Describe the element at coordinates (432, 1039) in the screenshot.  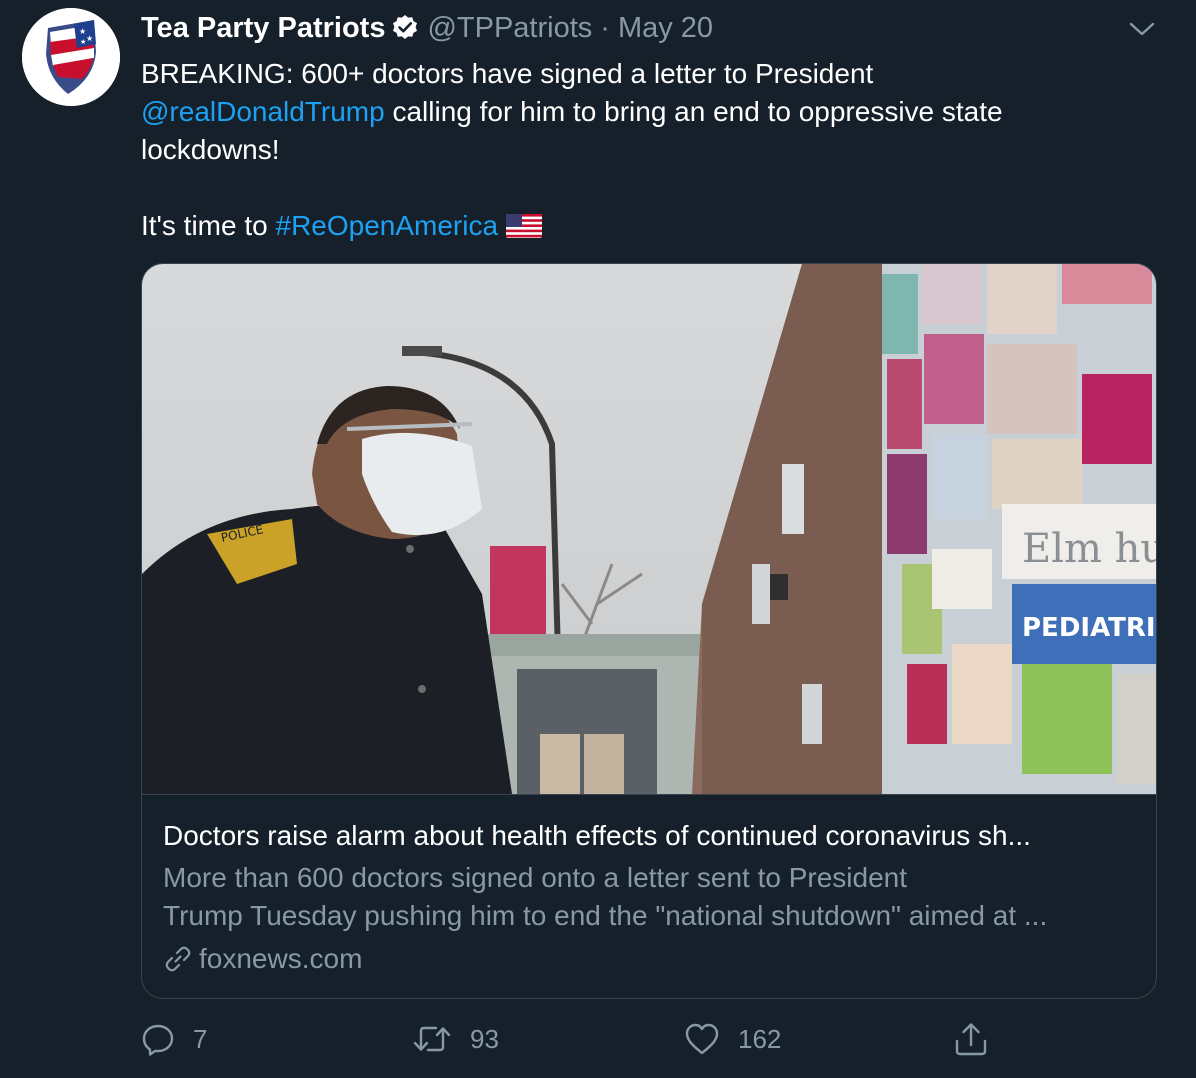
I see `retweet-icon` at that location.